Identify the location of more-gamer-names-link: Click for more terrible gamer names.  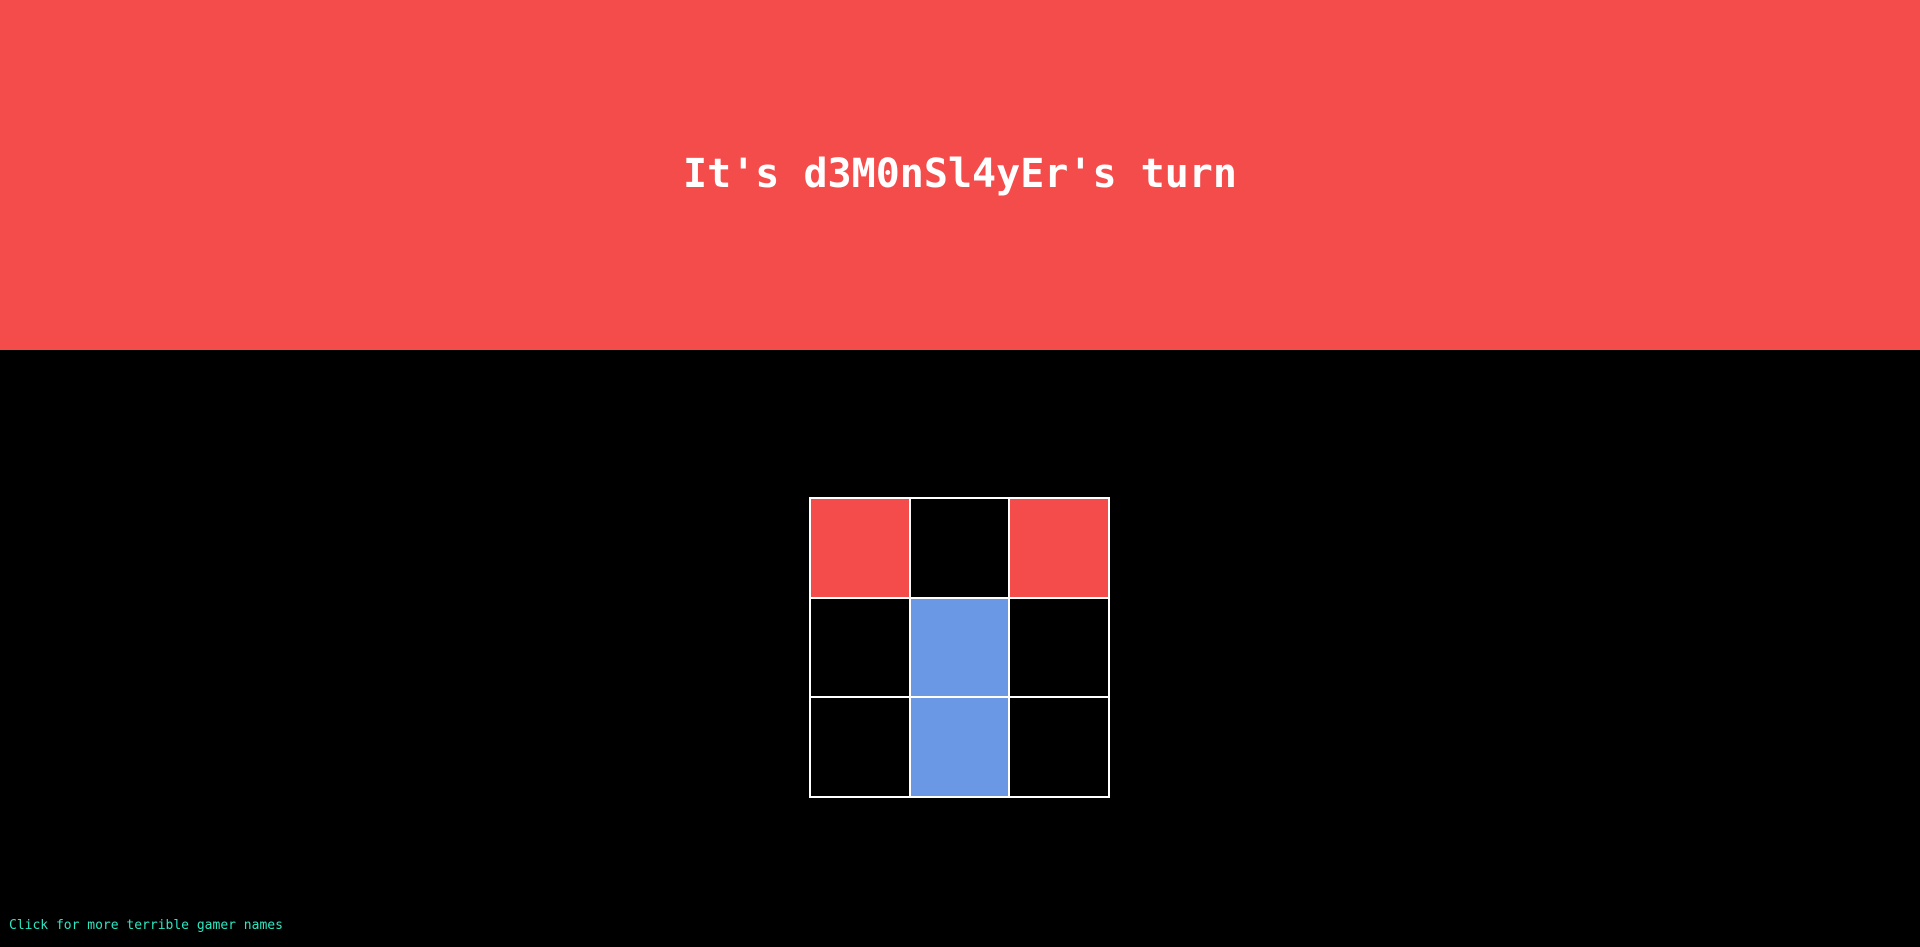
(146, 925).